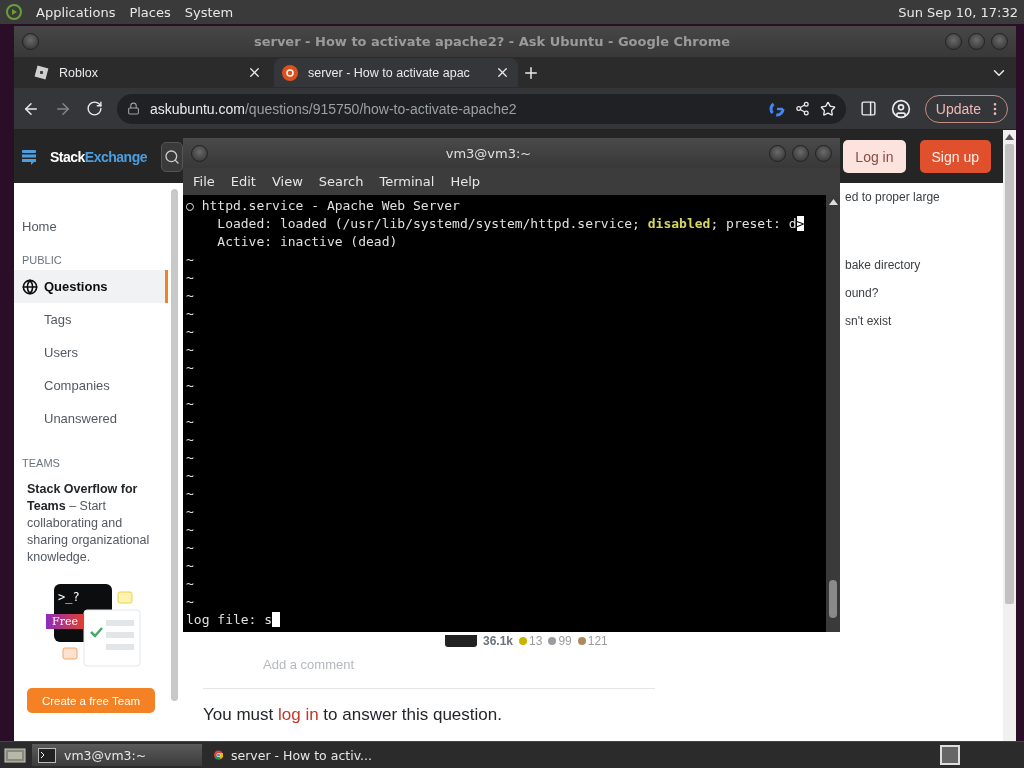 The height and width of the screenshot is (768, 1024). Describe the element at coordinates (29, 156) in the screenshot. I see `stack-logo-icon` at that location.